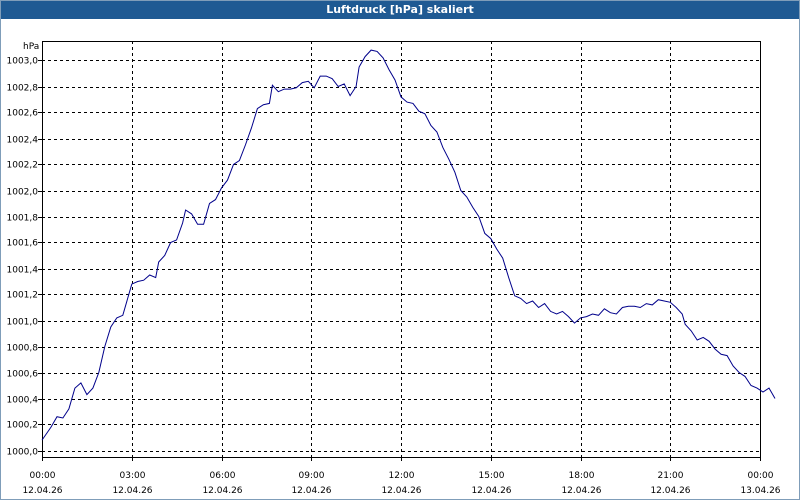 This screenshot has height=500, width=800. I want to click on y-tick-label: 1002,6, so click(23, 114).